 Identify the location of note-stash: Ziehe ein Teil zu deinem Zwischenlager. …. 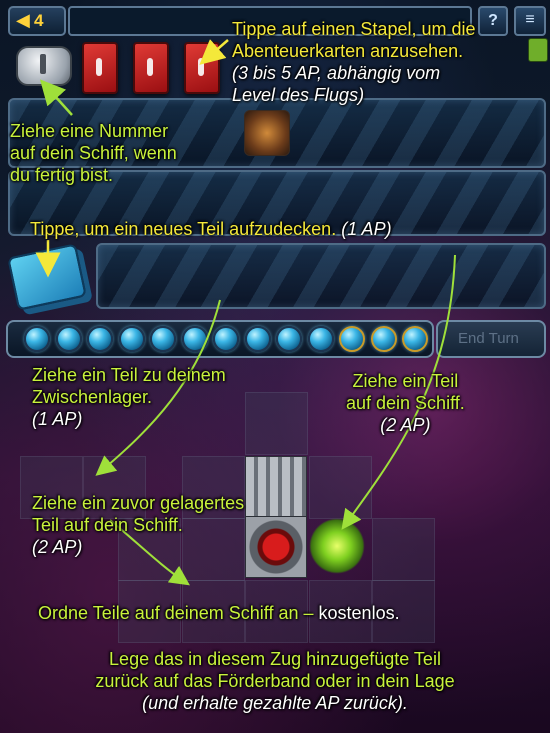
(129, 397).